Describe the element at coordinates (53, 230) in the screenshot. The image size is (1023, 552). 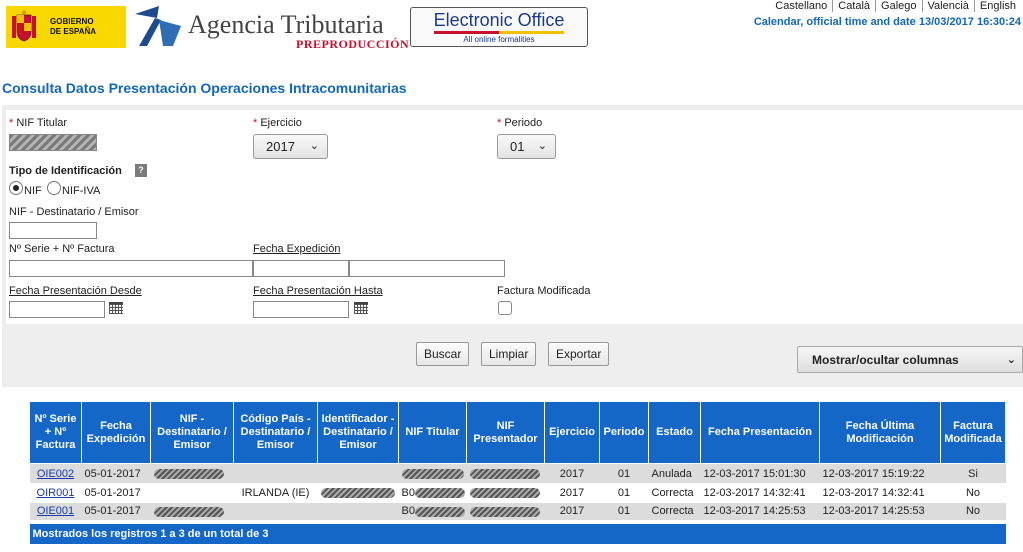
I see `nif-destinatario-field` at that location.